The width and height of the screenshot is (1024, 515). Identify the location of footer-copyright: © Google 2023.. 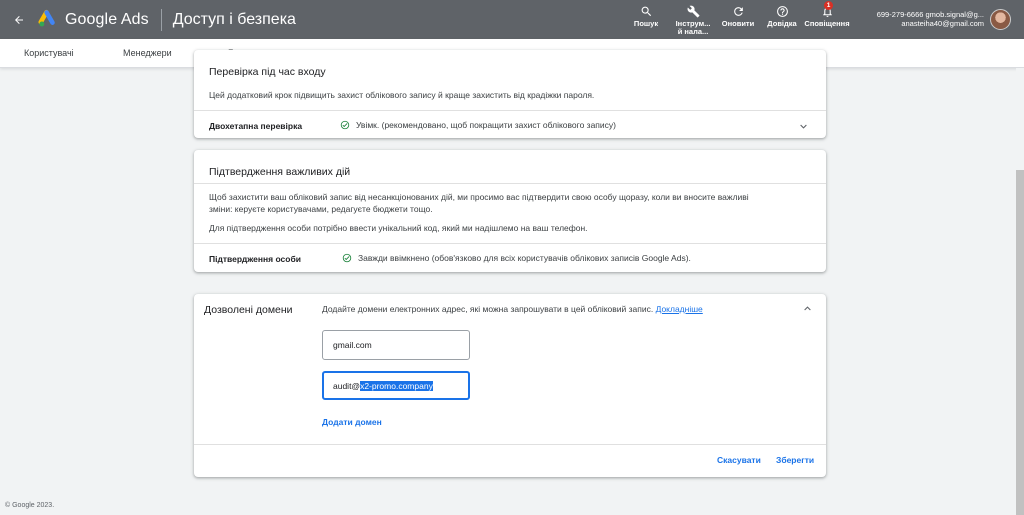
(30, 505).